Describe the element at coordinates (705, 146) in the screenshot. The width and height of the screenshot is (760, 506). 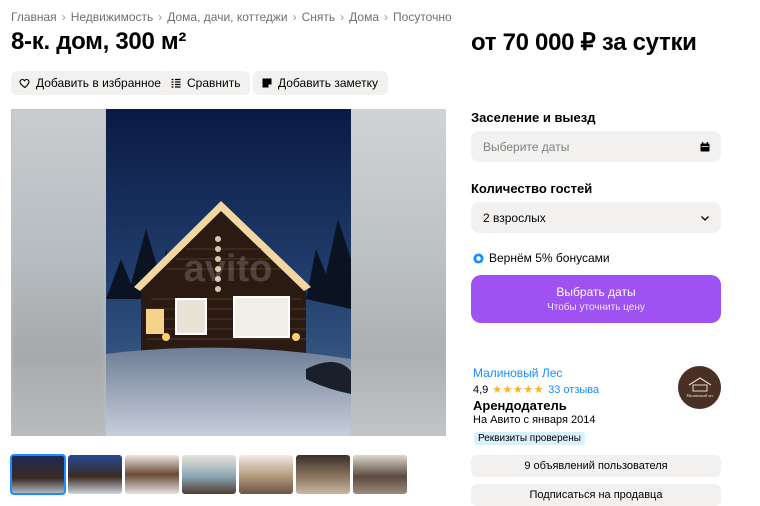
I see `calendar-icon` at that location.